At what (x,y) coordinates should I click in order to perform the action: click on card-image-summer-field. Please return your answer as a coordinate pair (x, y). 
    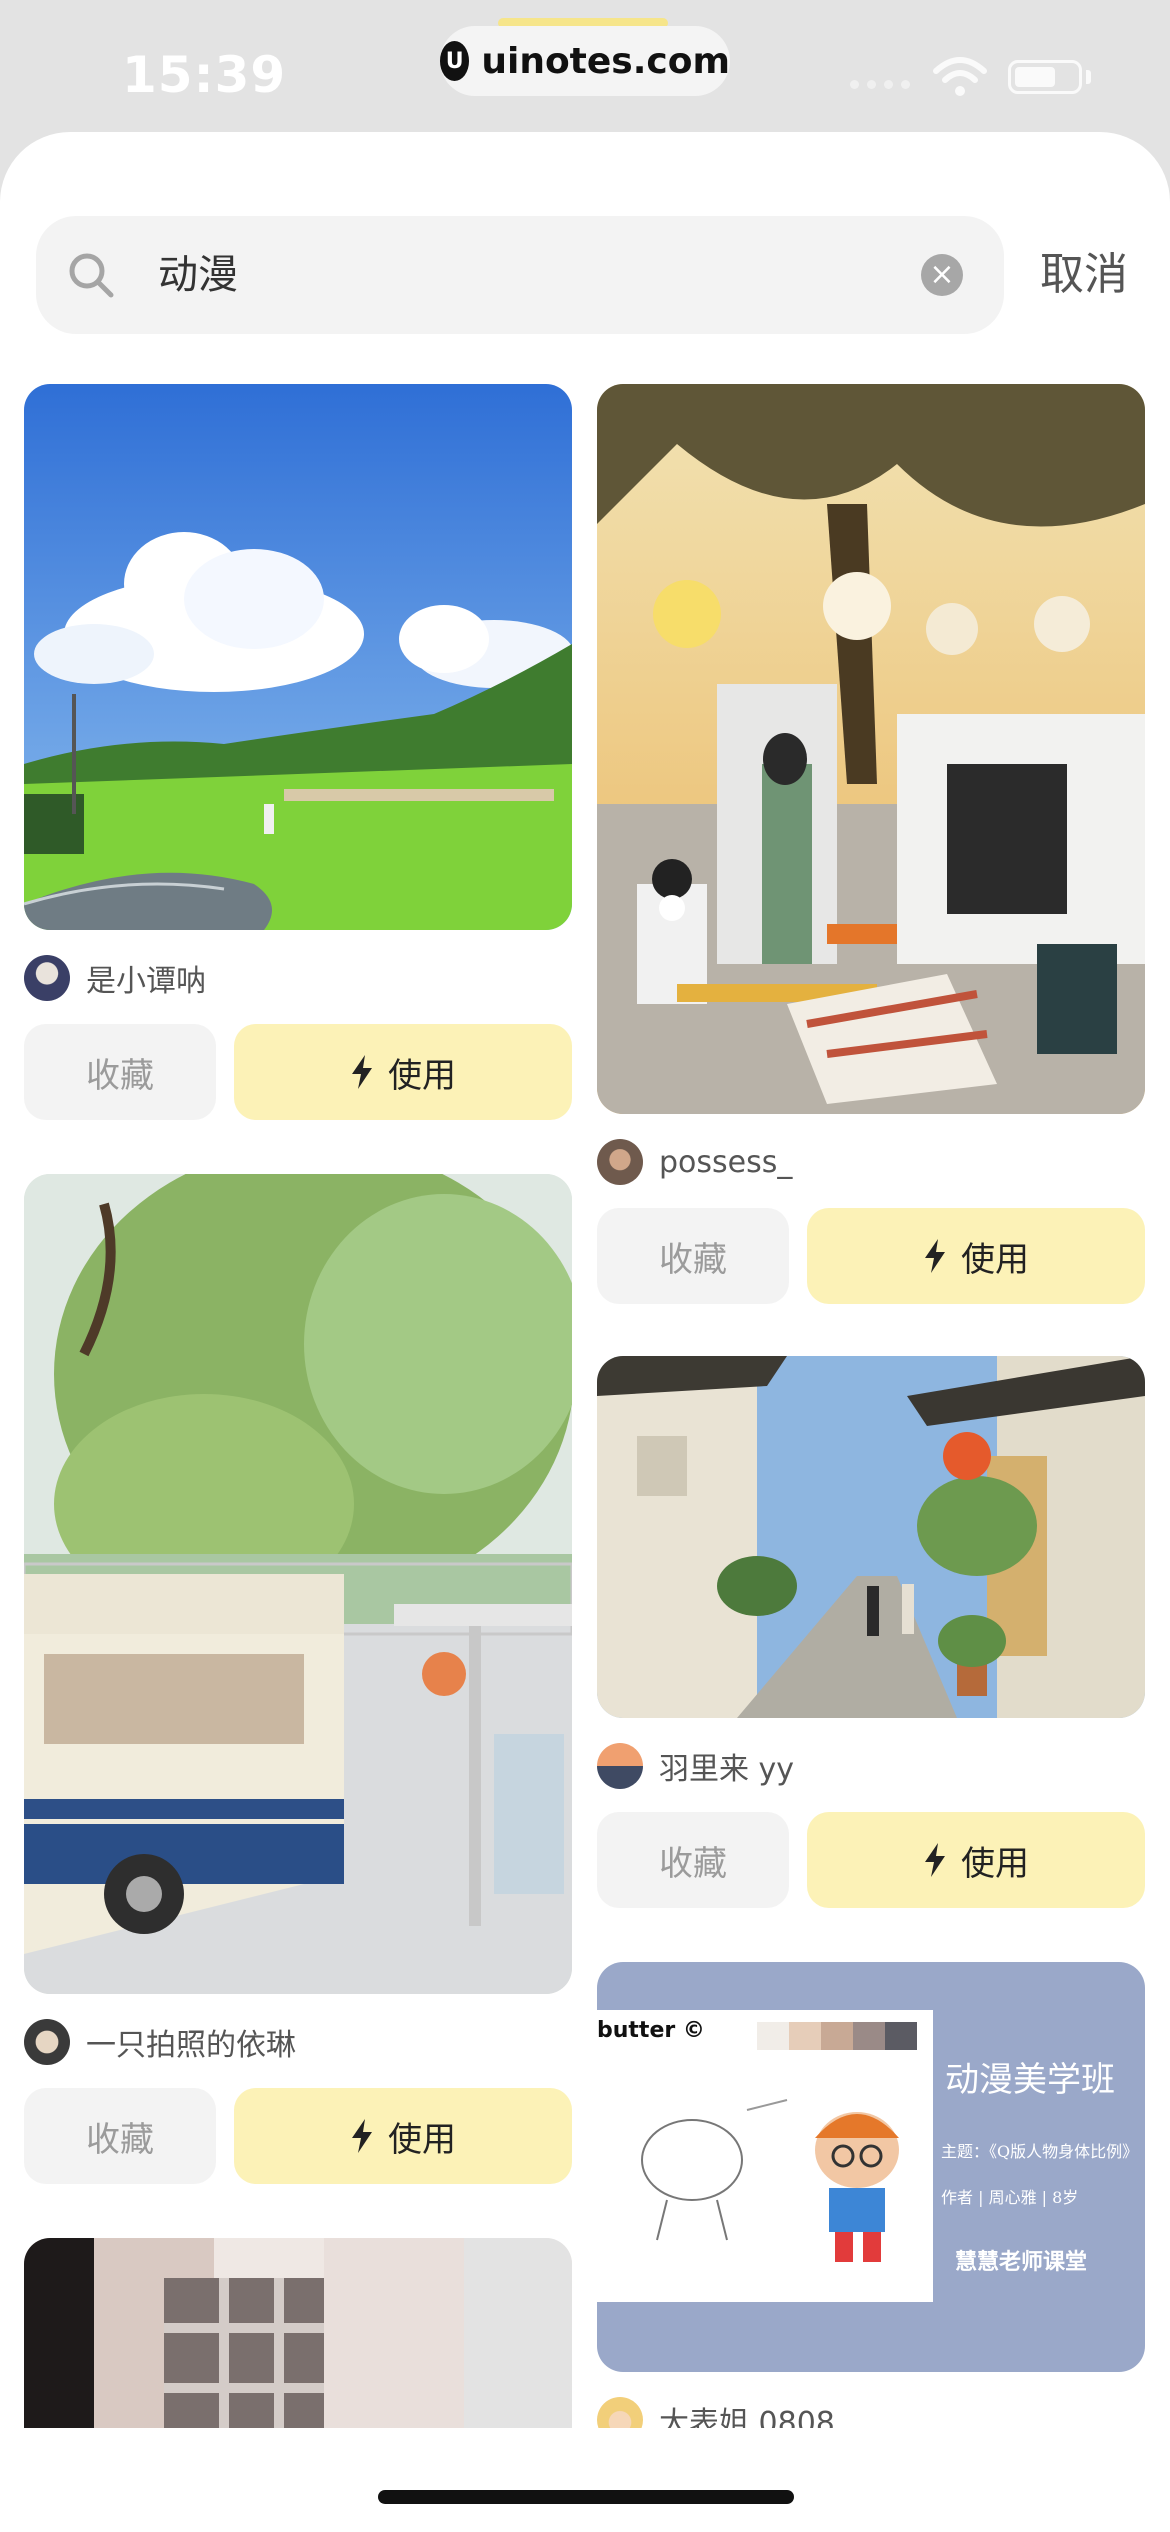
    Looking at the image, I should click on (298, 657).